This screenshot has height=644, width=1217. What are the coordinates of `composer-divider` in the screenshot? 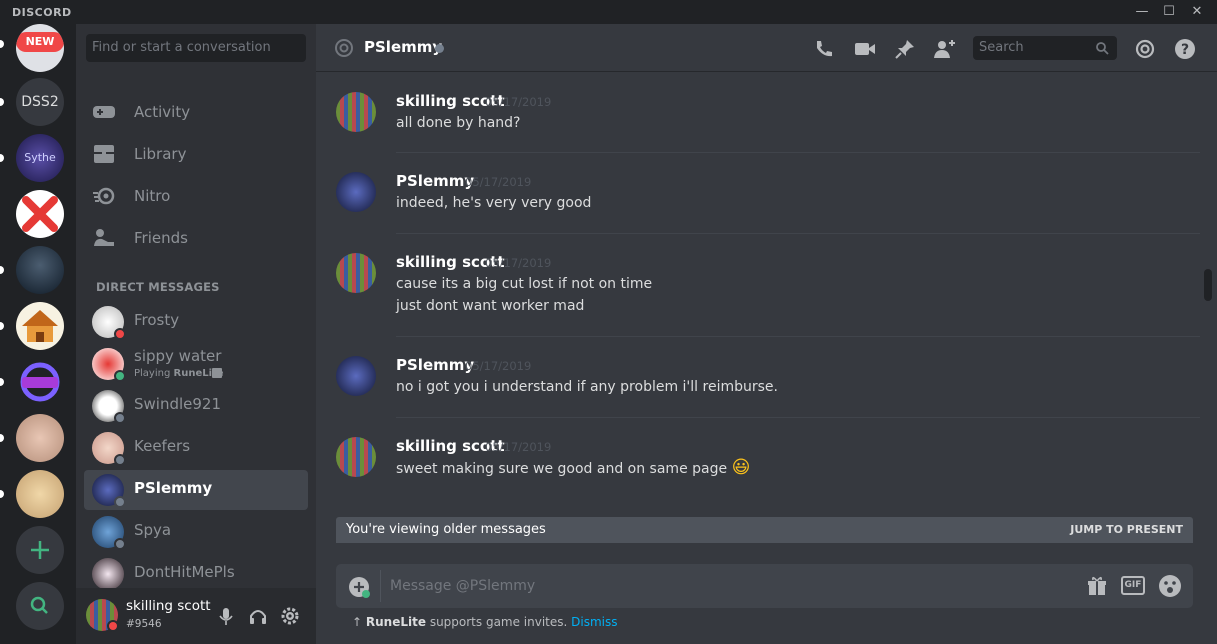 It's located at (380, 586).